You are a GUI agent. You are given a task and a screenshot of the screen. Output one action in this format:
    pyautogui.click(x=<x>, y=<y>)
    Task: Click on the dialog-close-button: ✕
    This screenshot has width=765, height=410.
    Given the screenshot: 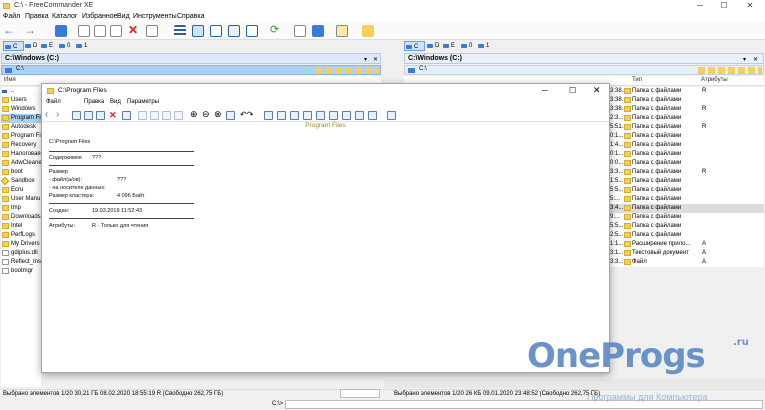 What is the action you would take?
    pyautogui.click(x=597, y=90)
    